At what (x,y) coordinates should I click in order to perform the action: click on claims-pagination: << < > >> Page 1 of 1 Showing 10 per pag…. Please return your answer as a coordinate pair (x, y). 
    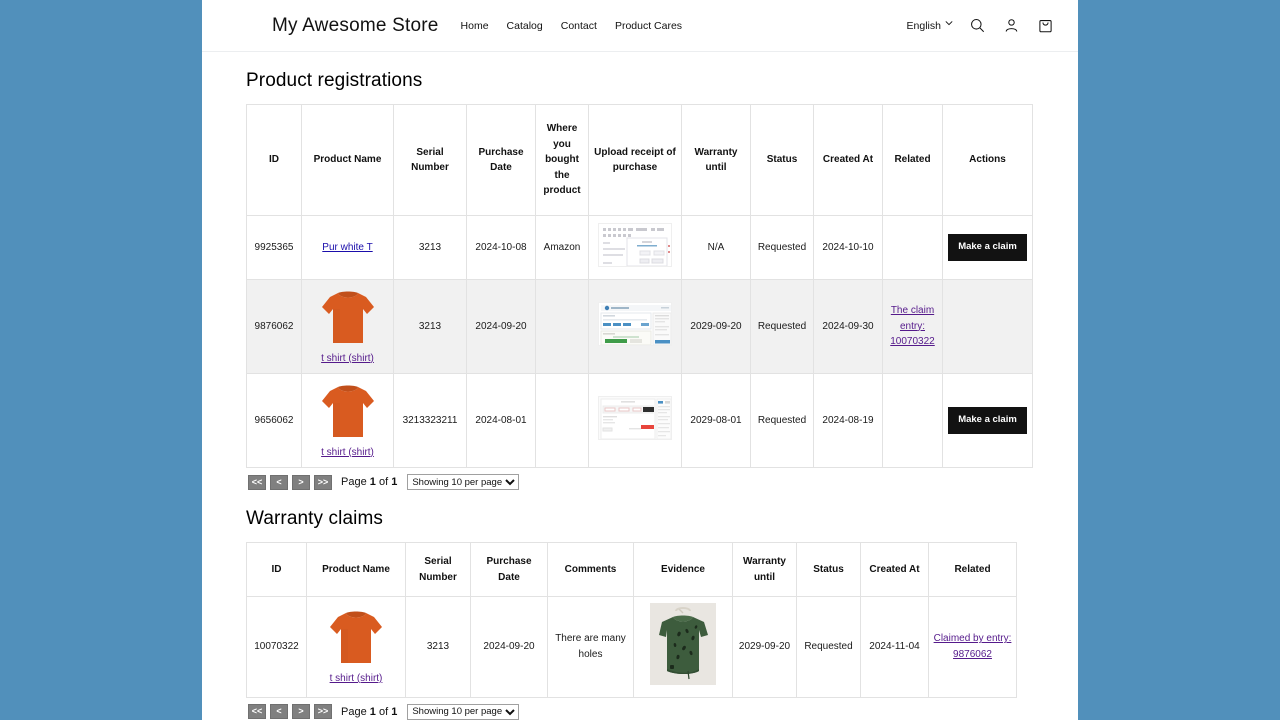
    Looking at the image, I should click on (641, 711).